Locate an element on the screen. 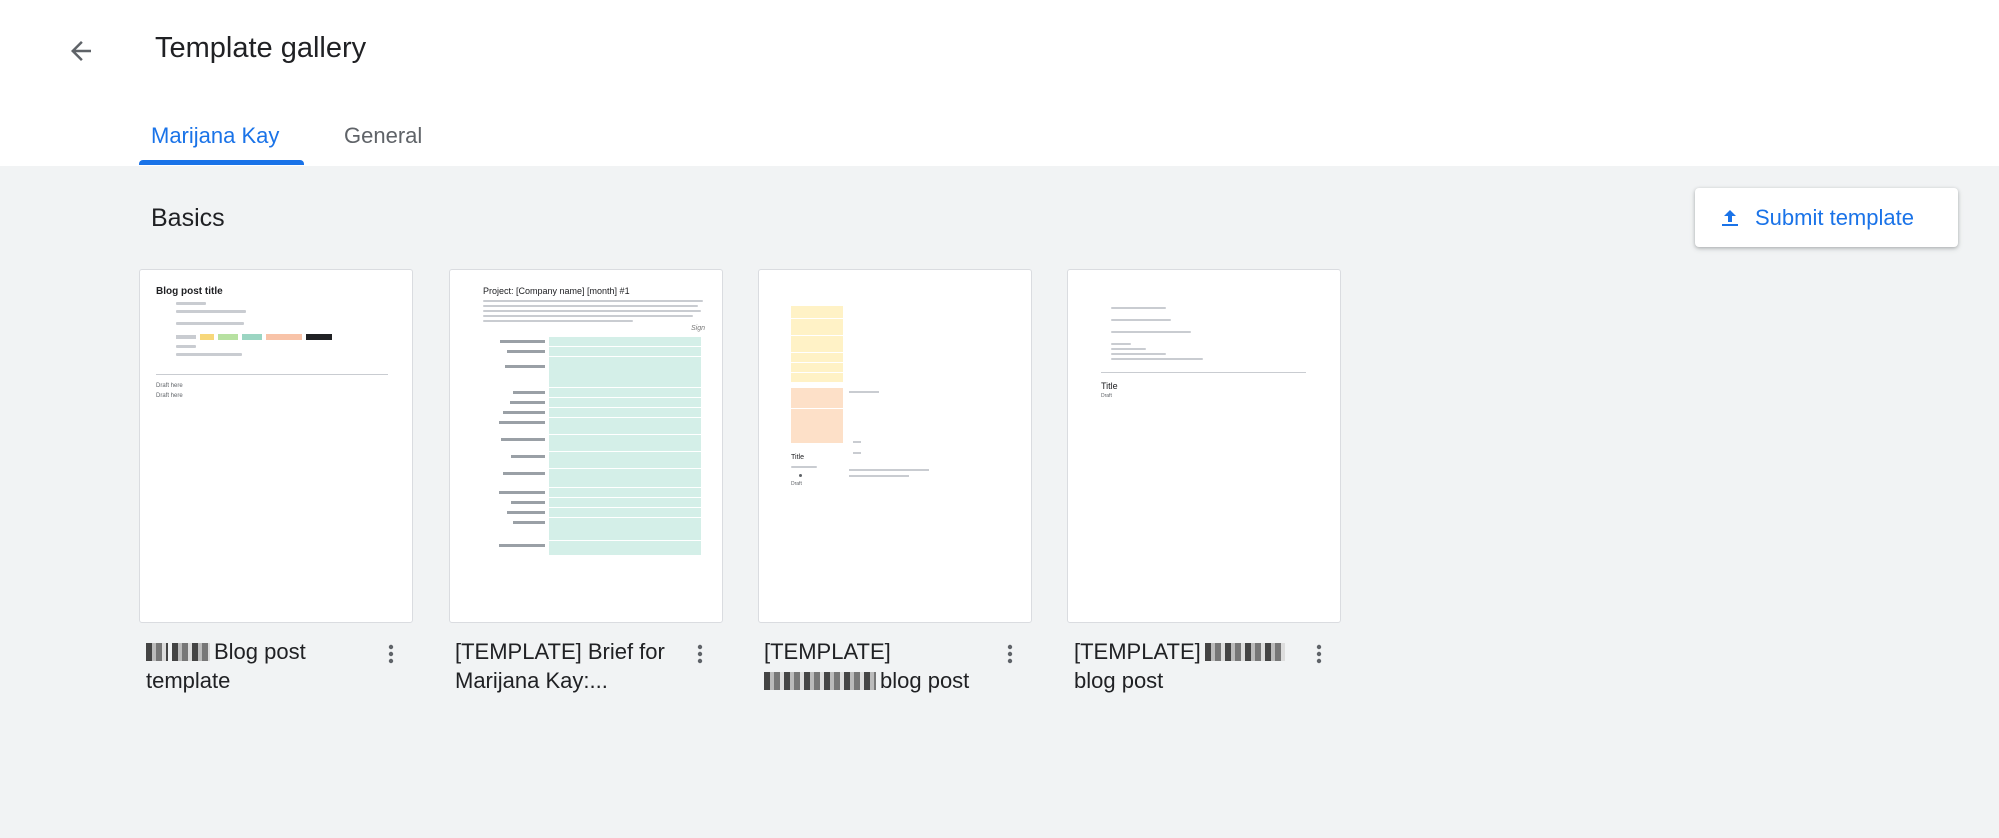 This screenshot has height=838, width=1999. thumbnail-signature: Sign is located at coordinates (697, 328).